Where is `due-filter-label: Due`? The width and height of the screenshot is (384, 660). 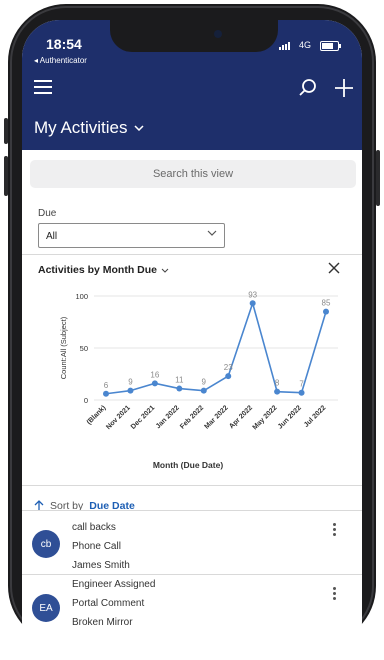 due-filter-label: Due is located at coordinates (47, 213).